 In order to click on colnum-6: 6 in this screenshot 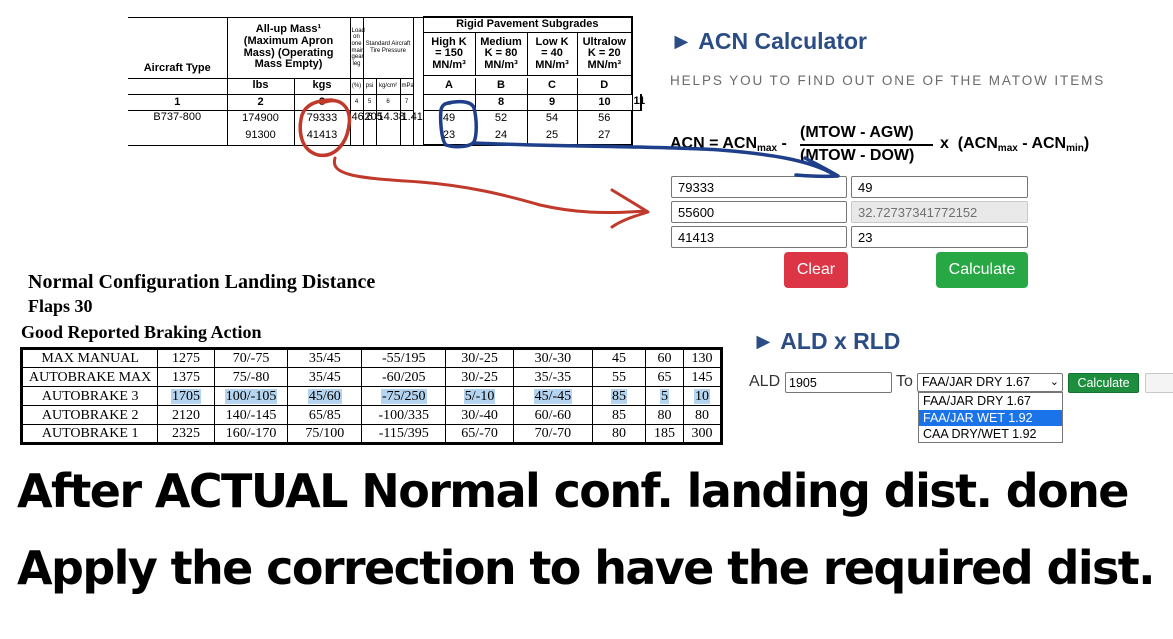, I will do `click(388, 102)`.